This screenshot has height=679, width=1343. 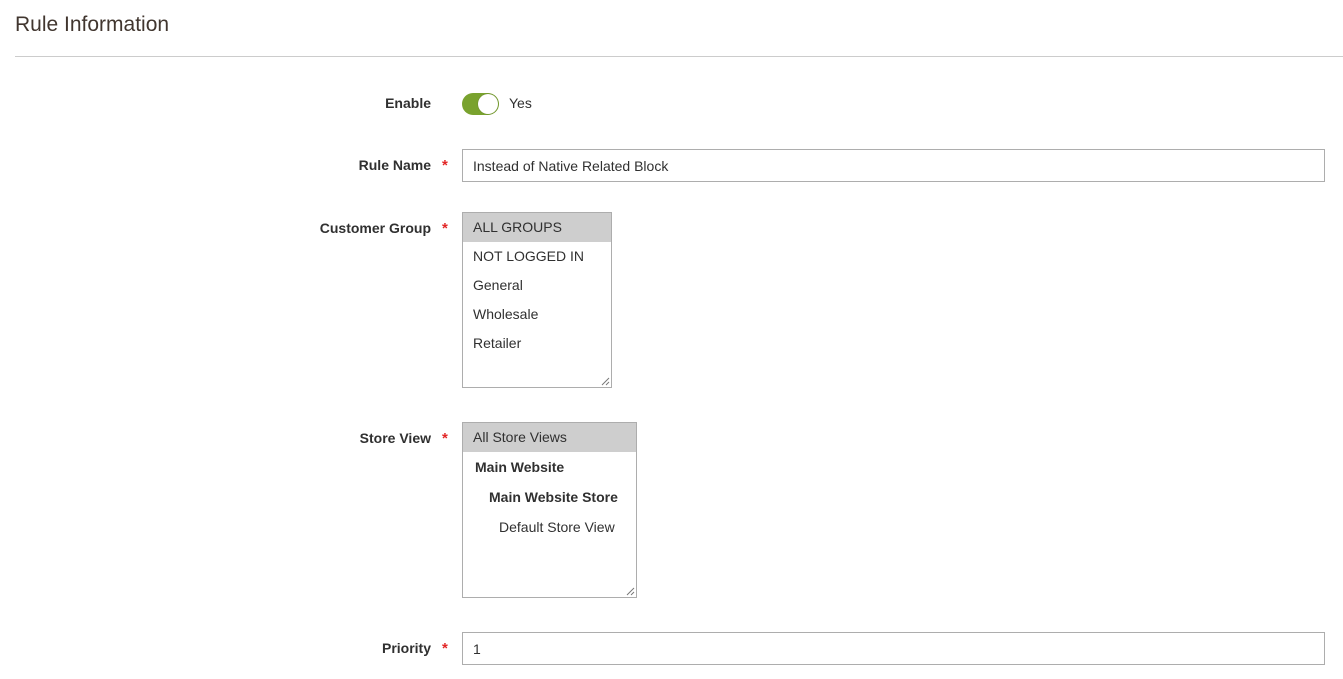 What do you see at coordinates (679, 56) in the screenshot?
I see `section-divider` at bounding box center [679, 56].